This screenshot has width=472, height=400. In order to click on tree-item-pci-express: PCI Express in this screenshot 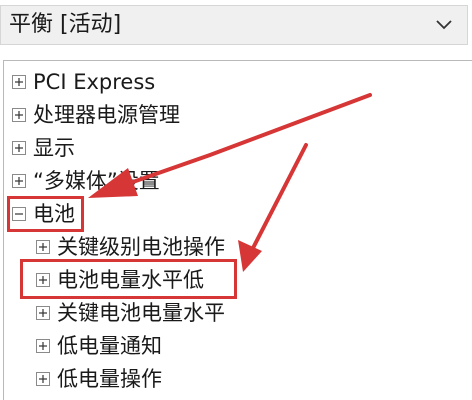, I will do `click(83, 82)`.